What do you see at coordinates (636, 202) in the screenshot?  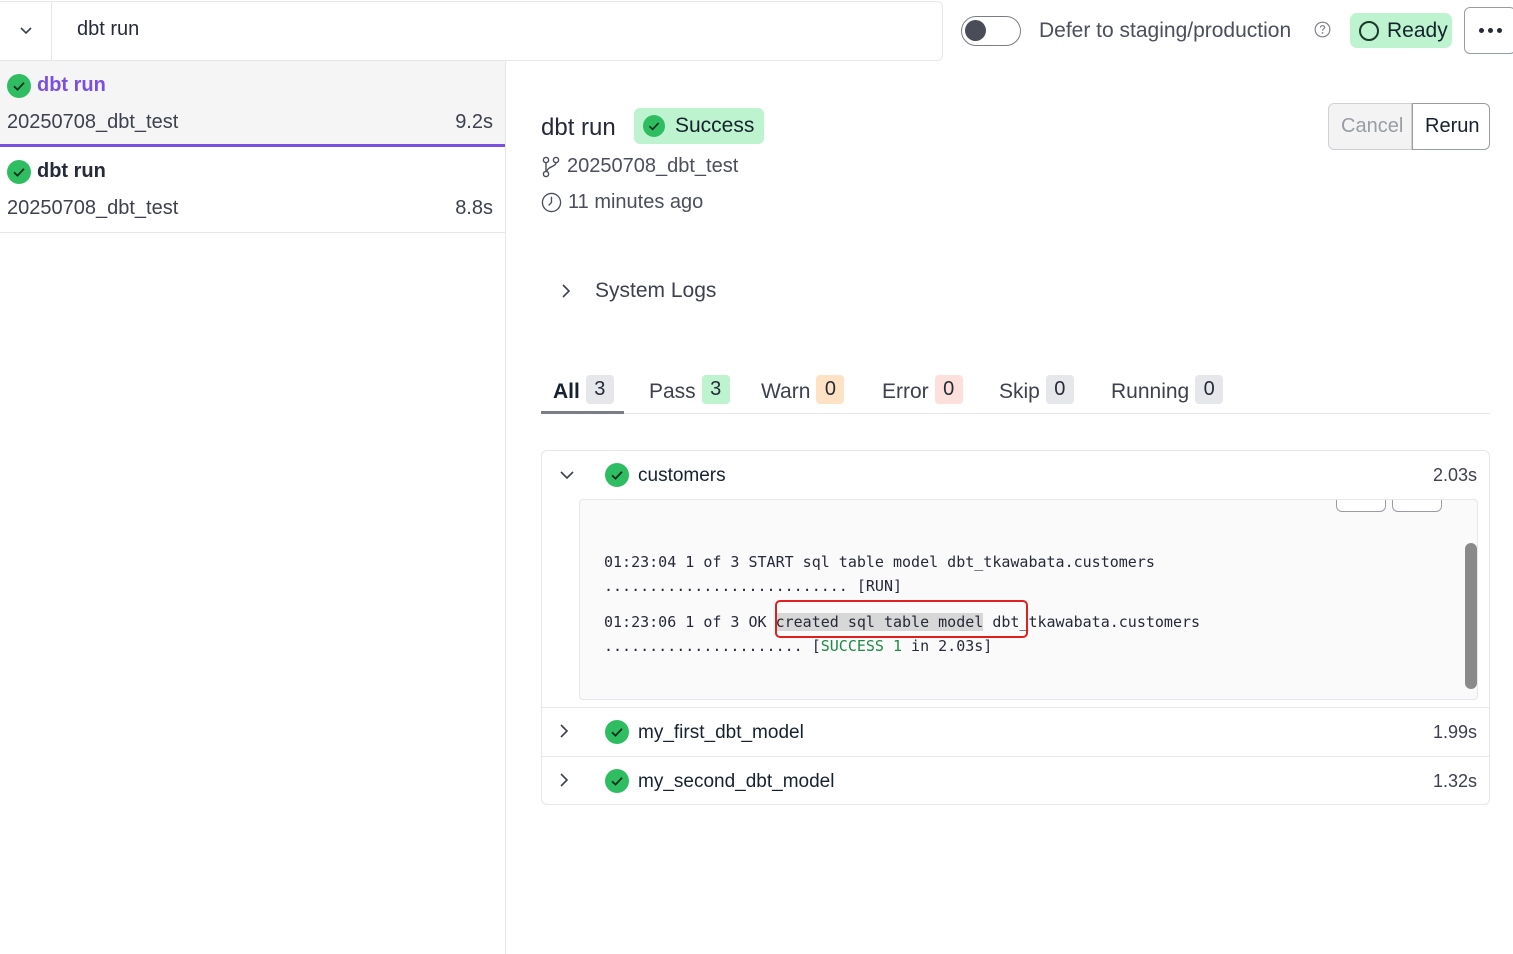 I see `run-time-ago: 11 minutes ago` at bounding box center [636, 202].